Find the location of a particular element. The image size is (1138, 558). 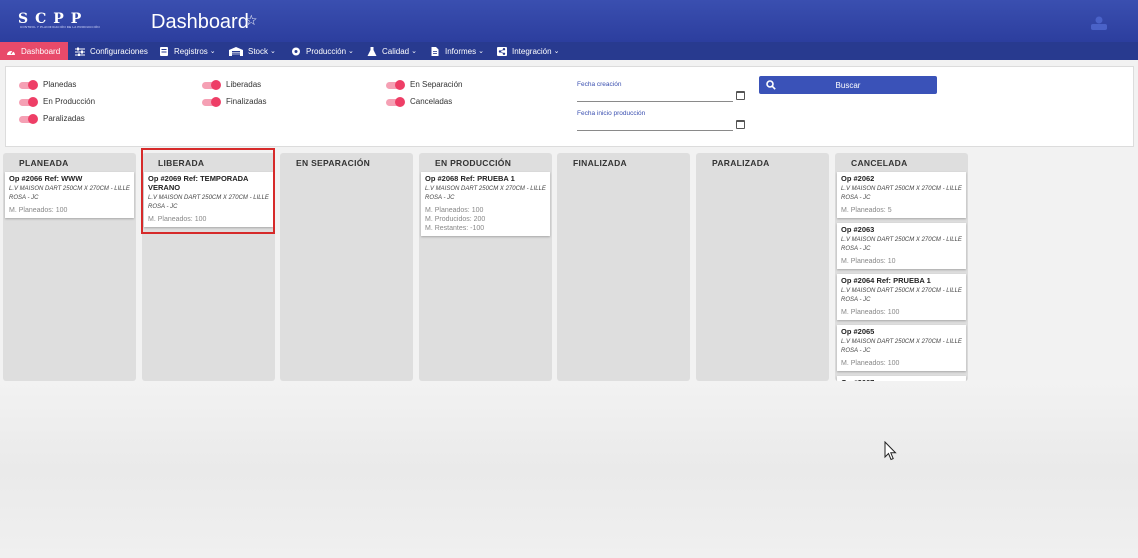

column-title: PLANEADA is located at coordinates (44, 163).